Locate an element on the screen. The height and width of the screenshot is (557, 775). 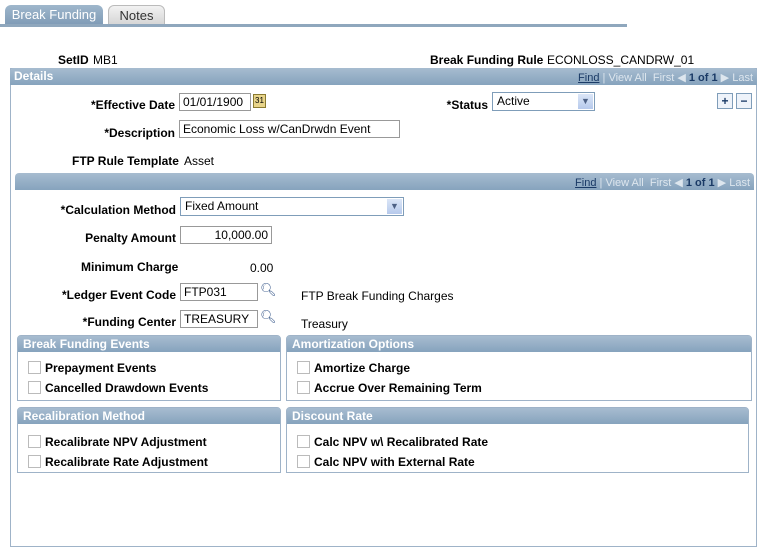
penalty-input: 10,000.00 is located at coordinates (226, 235).